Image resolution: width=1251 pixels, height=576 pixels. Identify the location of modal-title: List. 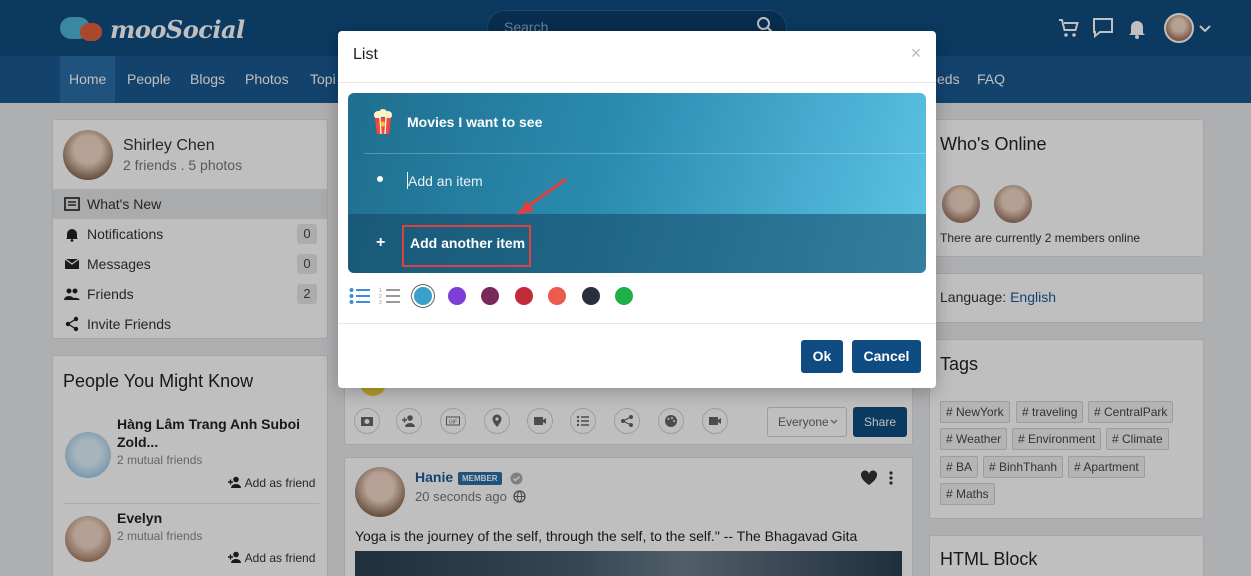
(365, 54).